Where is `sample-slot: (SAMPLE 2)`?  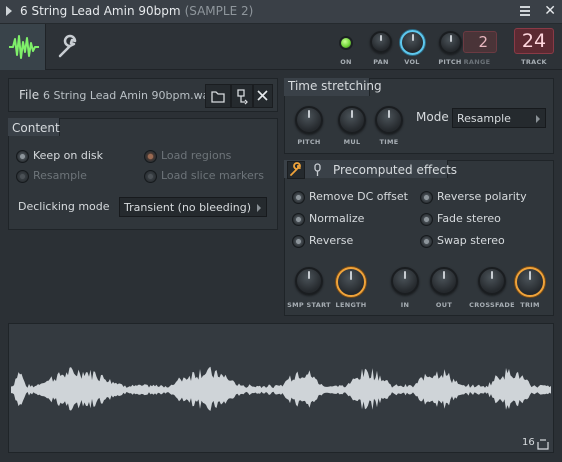 sample-slot: (SAMPLE 2) is located at coordinates (219, 11).